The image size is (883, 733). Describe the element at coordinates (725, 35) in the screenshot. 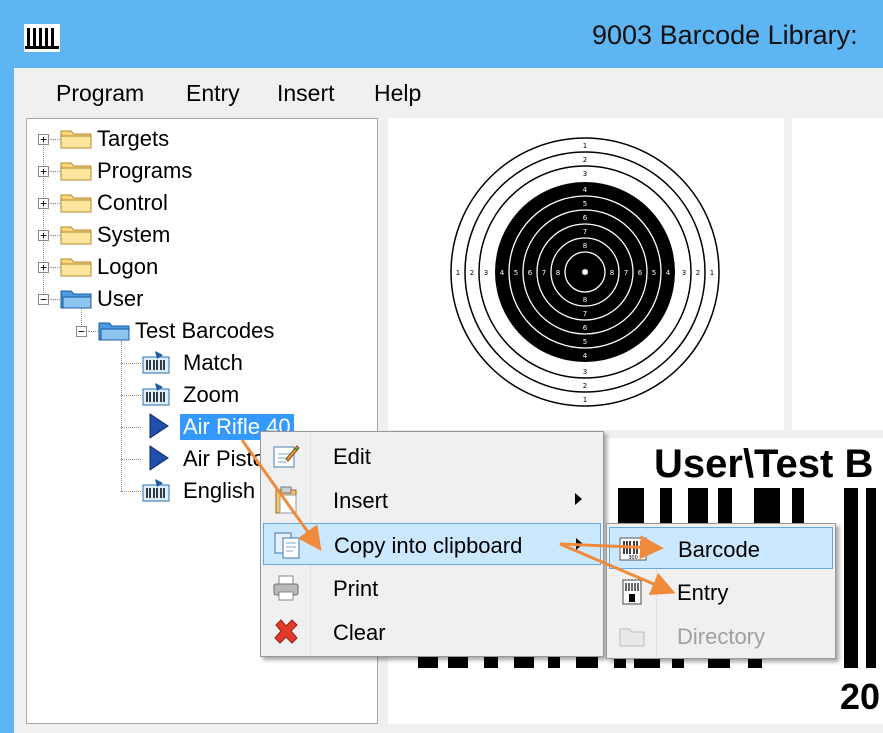

I see `window-title: 9003 Barcode Library:` at that location.